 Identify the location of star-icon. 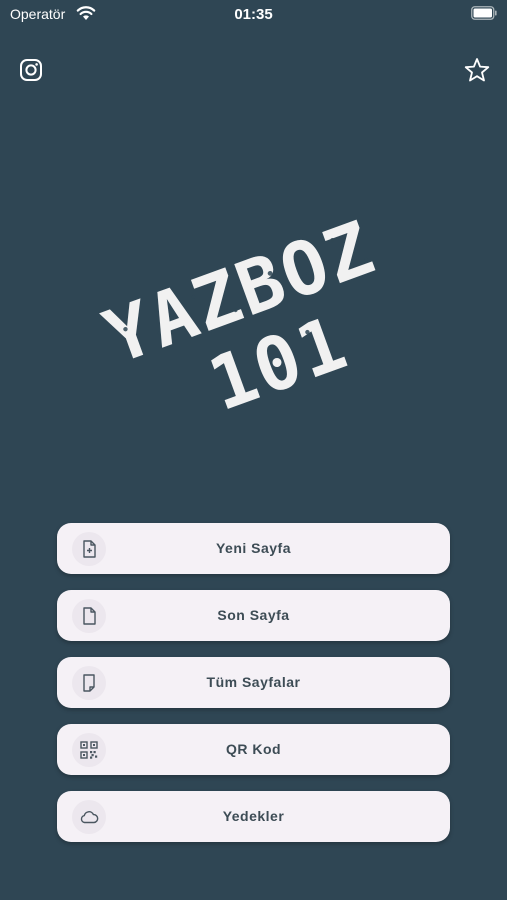
(477, 70).